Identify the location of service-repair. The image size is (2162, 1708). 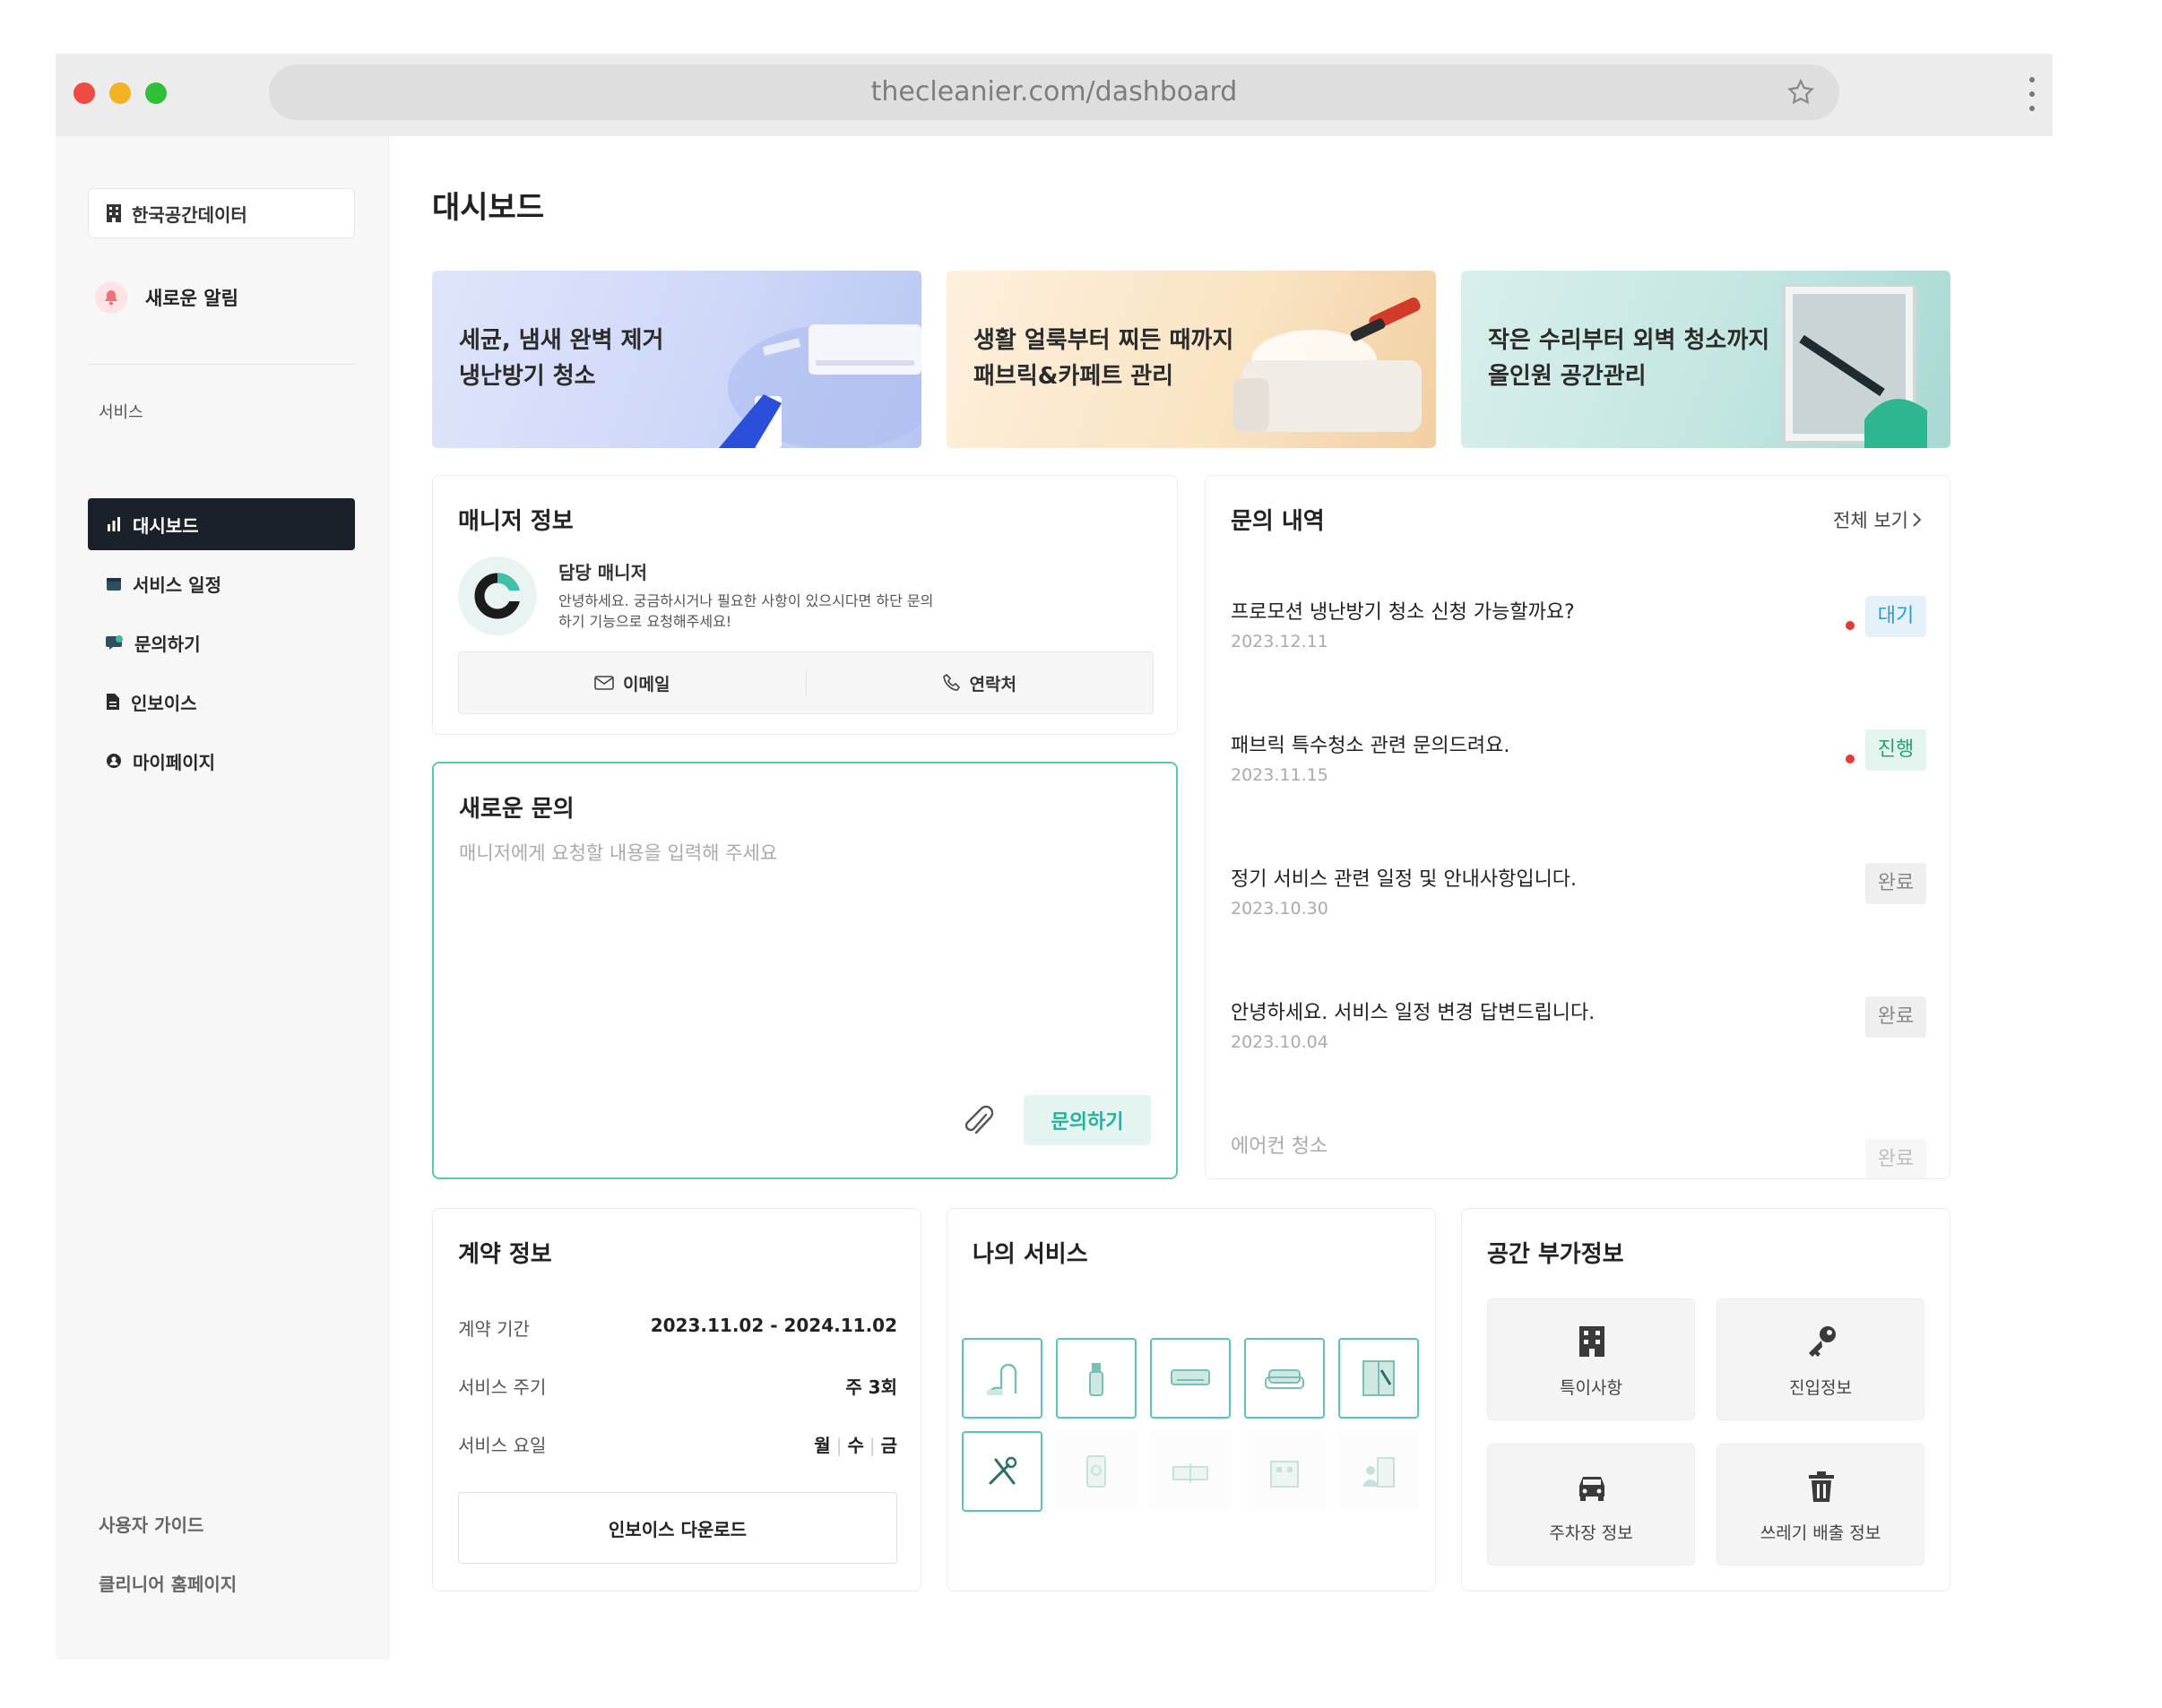
(1002, 1471).